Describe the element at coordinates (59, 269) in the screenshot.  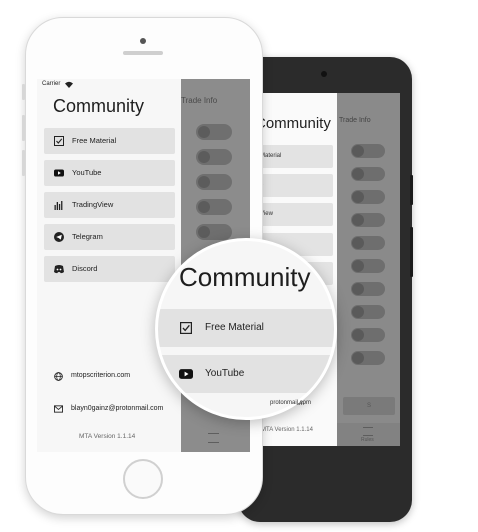
I see `discord-icon` at that location.